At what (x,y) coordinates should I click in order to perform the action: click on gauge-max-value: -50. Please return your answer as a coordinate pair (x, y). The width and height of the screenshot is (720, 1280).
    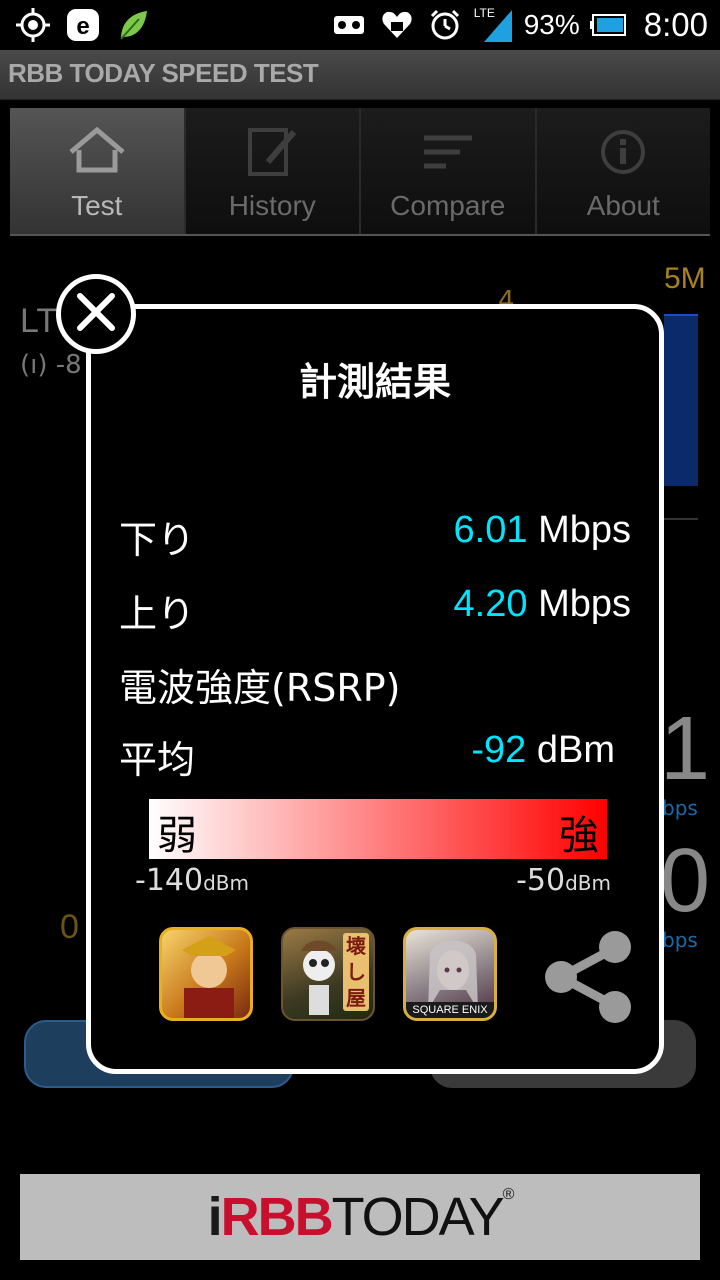
    Looking at the image, I should click on (541, 880).